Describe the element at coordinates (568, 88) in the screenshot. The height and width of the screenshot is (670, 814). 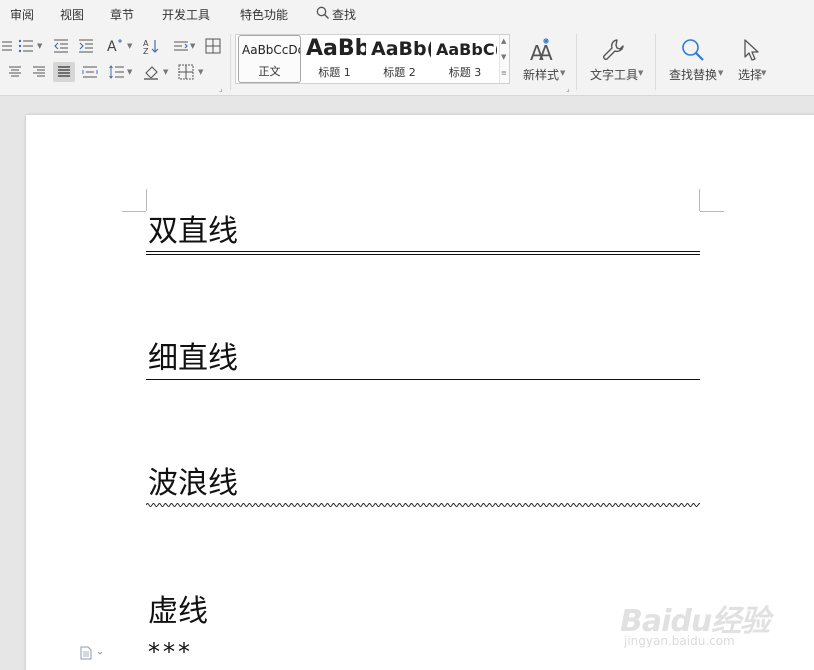
I see `styles-dialog-launcher-icon: ⌟` at that location.